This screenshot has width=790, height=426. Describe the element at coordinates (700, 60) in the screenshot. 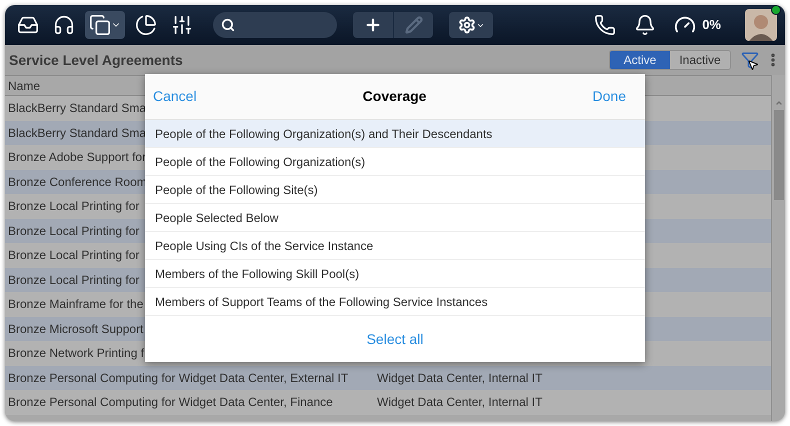

I see `filter-tab: Inactive` at that location.